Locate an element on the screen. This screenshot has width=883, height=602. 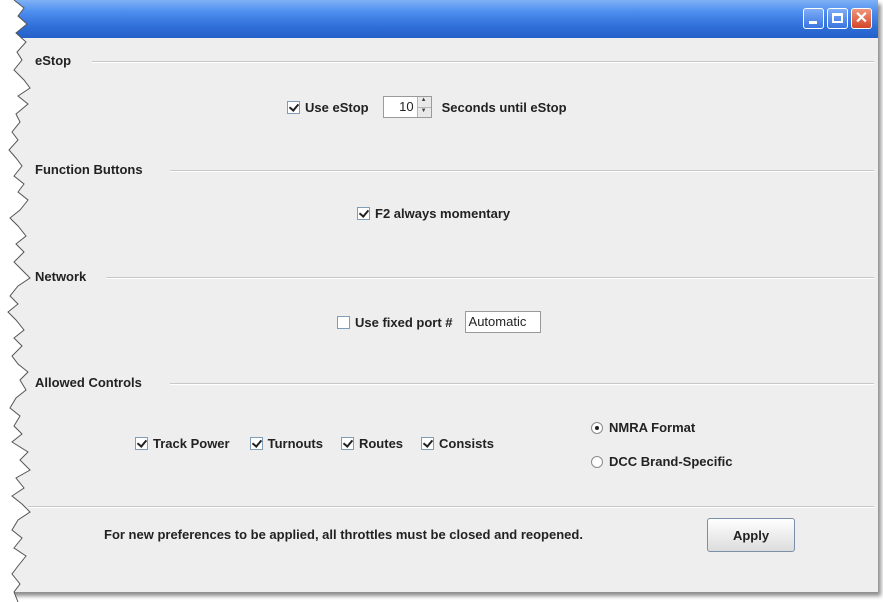
footer-divider is located at coordinates (451, 507).